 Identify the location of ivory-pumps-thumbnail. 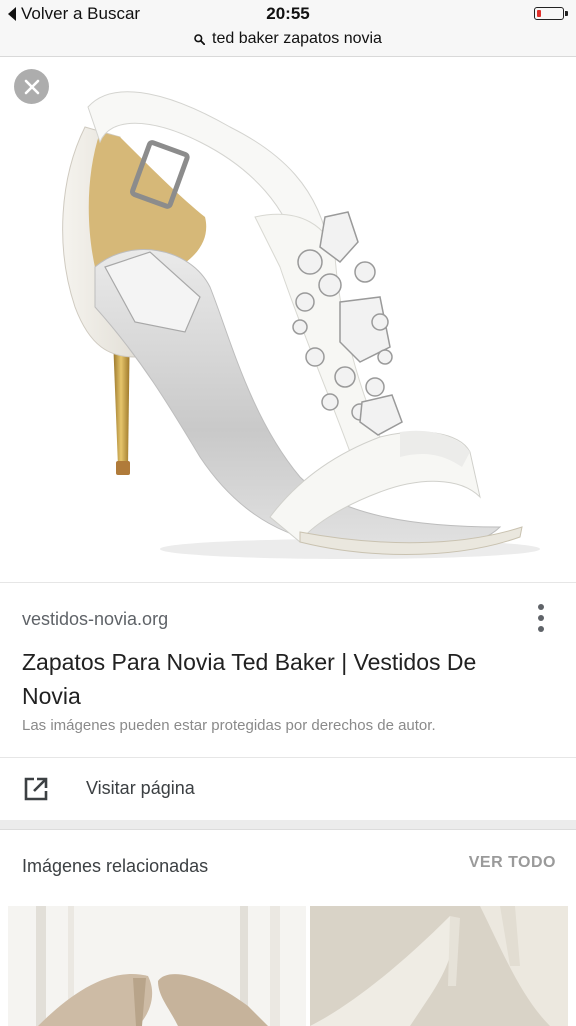
(439, 966).